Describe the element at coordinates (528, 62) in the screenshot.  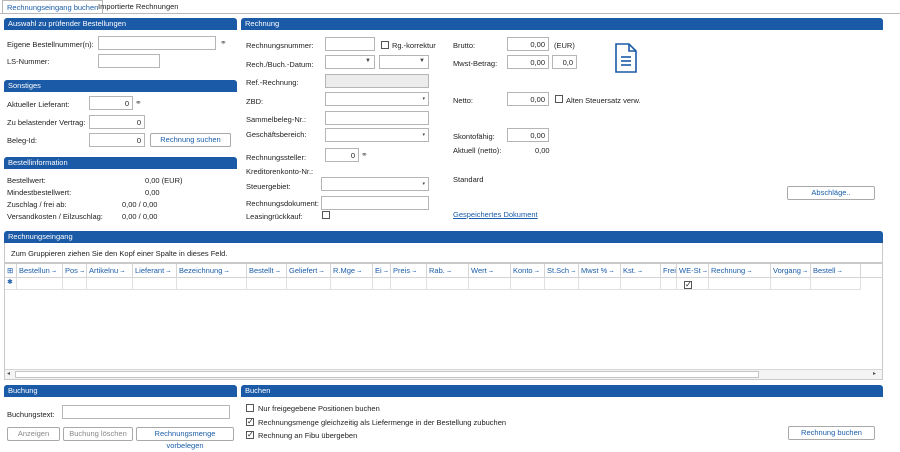
I see `mwst-betrag-input` at that location.